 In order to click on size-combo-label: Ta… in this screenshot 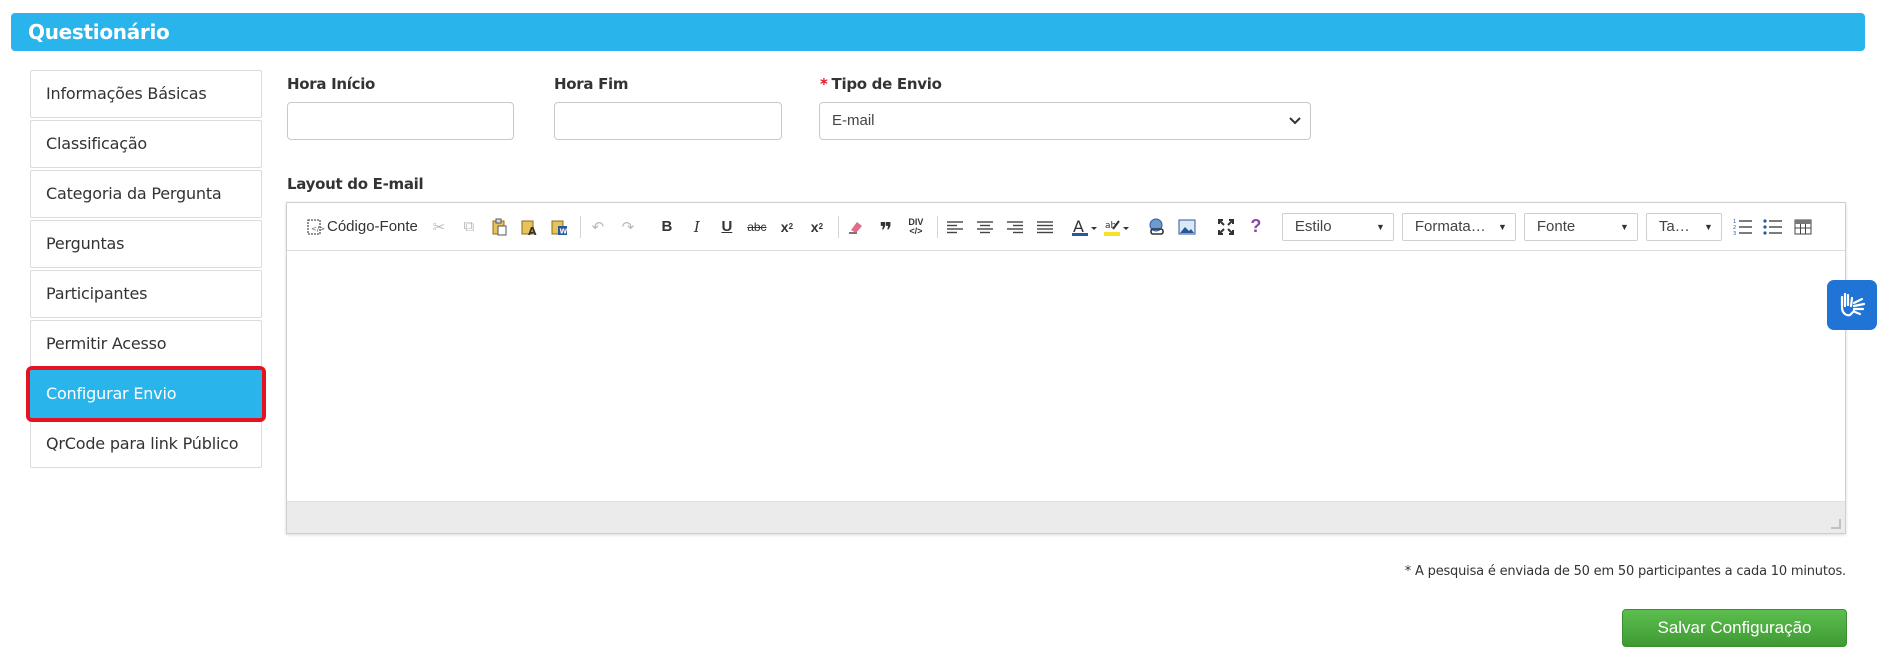, I will do `click(1674, 226)`.